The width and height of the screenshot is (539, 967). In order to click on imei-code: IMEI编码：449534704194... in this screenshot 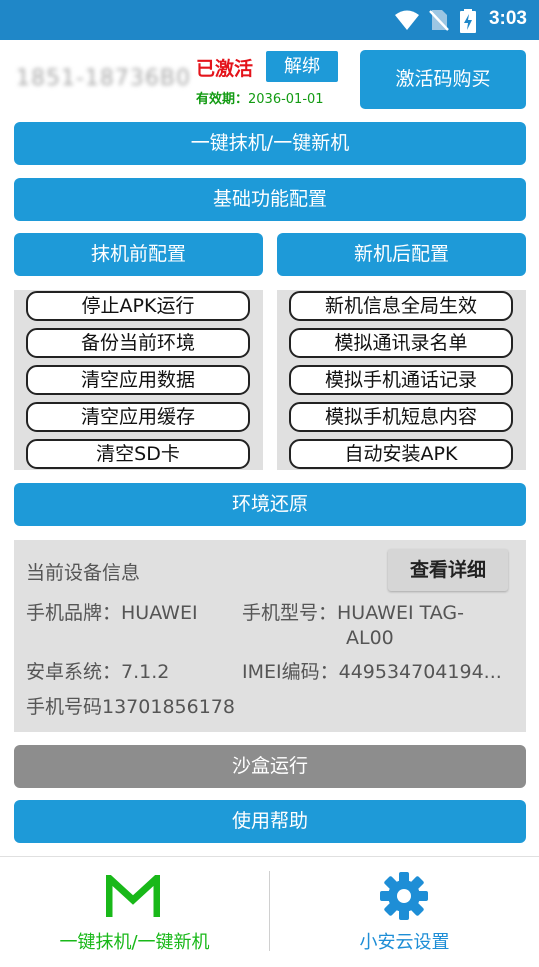, I will do `click(372, 672)`.